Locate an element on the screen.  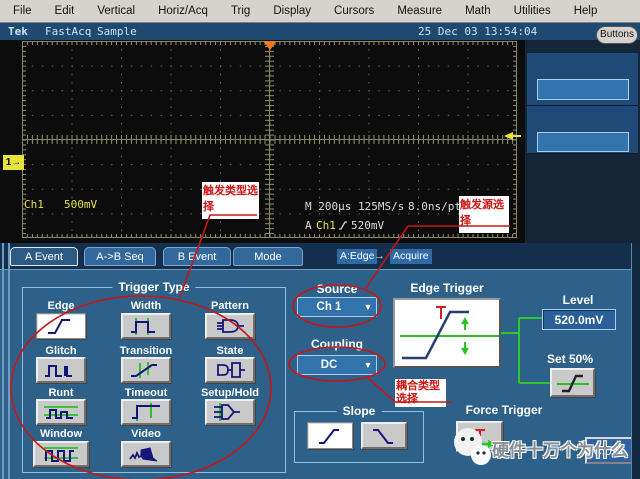
menu-item-edit: Edit is located at coordinates (65, 11).